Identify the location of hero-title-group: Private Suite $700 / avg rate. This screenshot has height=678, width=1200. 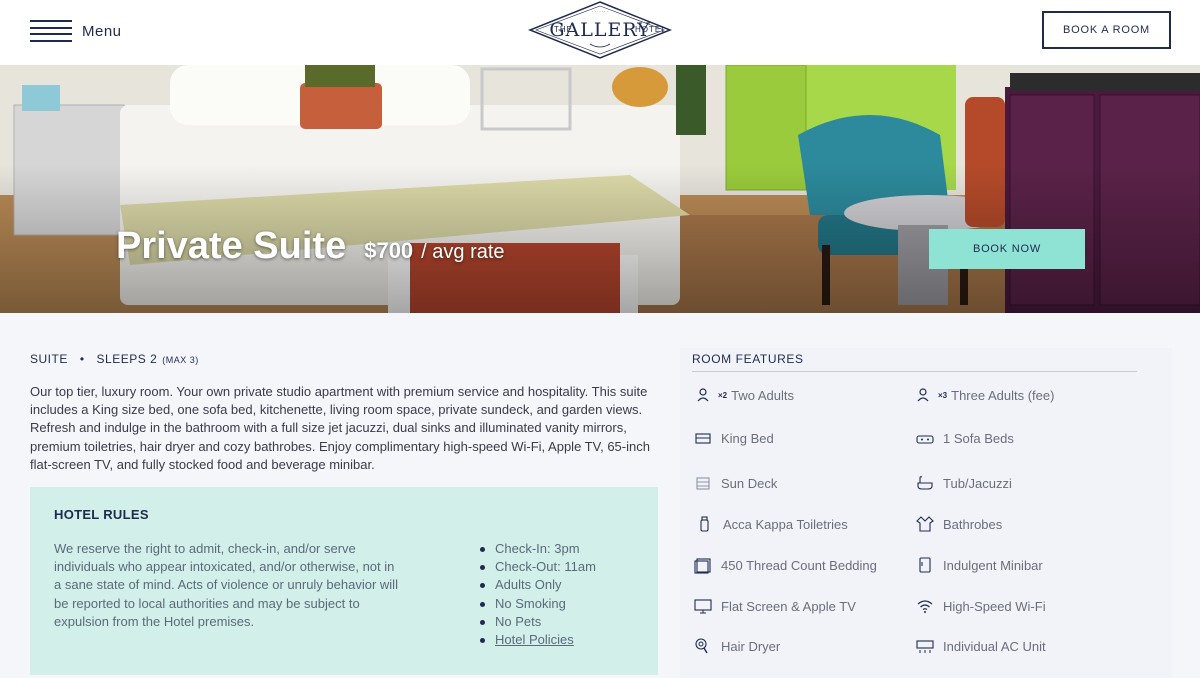
(310, 246).